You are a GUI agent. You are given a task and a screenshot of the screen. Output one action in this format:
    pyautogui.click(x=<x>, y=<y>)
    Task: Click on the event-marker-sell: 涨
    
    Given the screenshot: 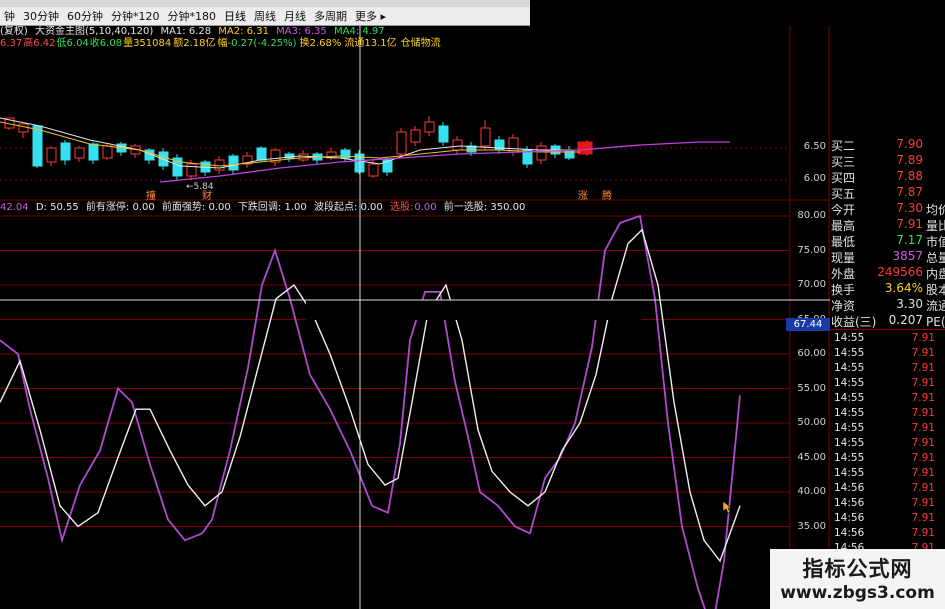 What is the action you would take?
    pyautogui.click(x=583, y=196)
    